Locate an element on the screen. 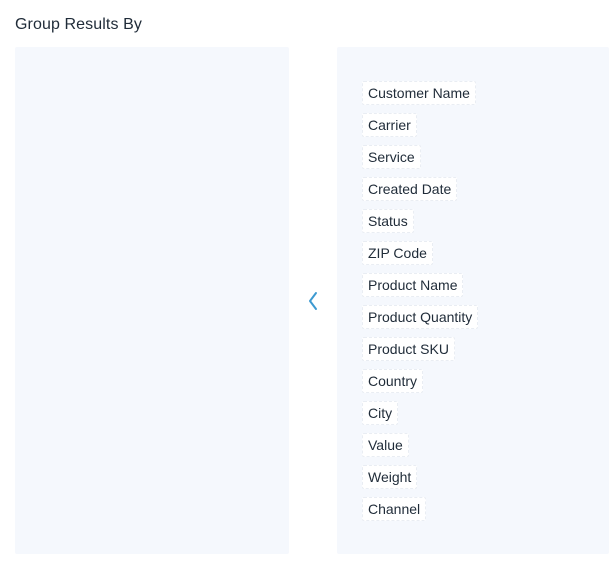 The image size is (609, 579). section-title: Group Results By is located at coordinates (78, 24).